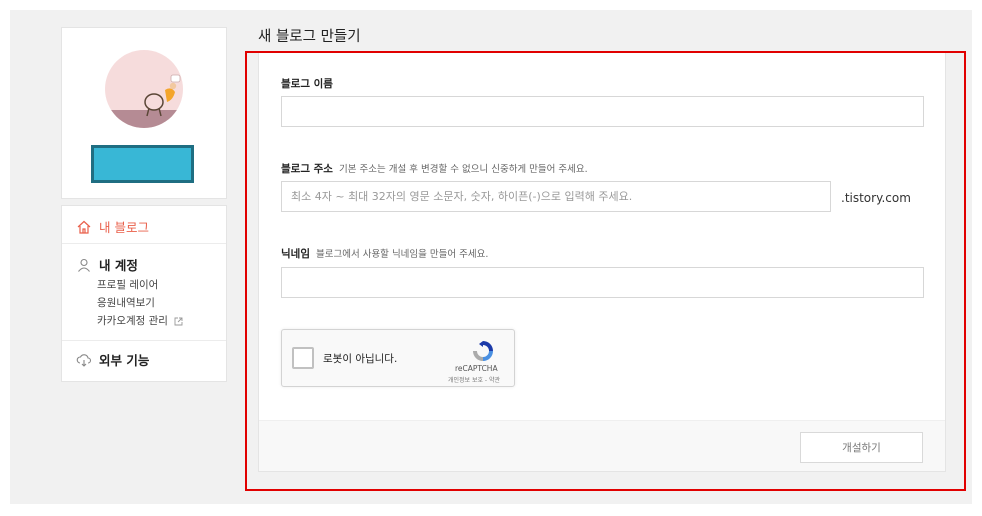 The width and height of the screenshot is (982, 516). Describe the element at coordinates (132, 321) in the screenshot. I see `submenu-label: 카카오계정 관리` at that location.